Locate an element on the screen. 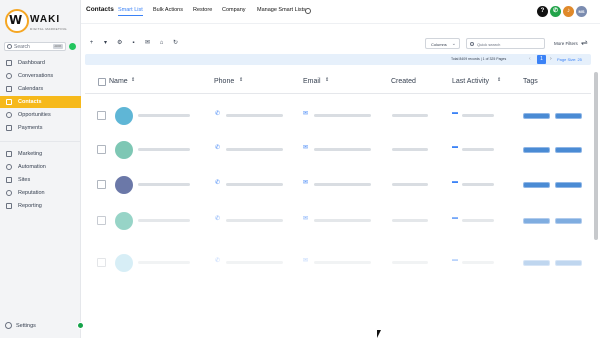 Image resolution: width=600 pixels, height=338 pixels. message-icon: ▪ is located at coordinates (133, 43).